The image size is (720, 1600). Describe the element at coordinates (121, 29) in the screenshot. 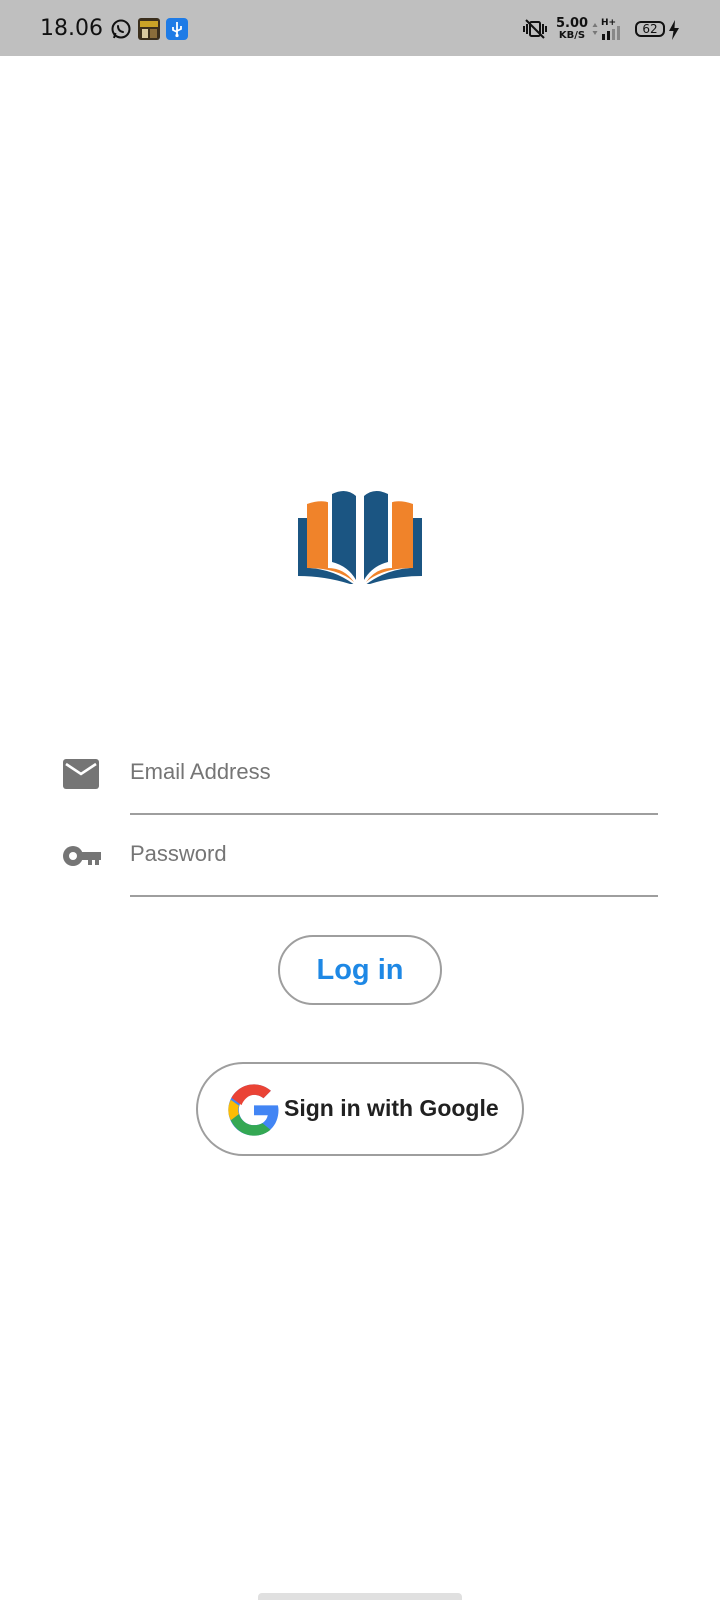

I see `whatsapp-icon` at that location.